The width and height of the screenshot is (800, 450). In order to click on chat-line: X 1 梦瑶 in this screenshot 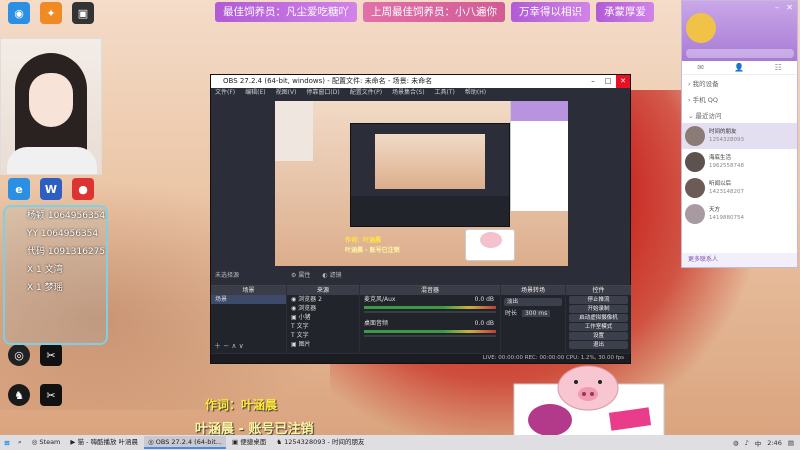, I will do `click(45, 288)`.